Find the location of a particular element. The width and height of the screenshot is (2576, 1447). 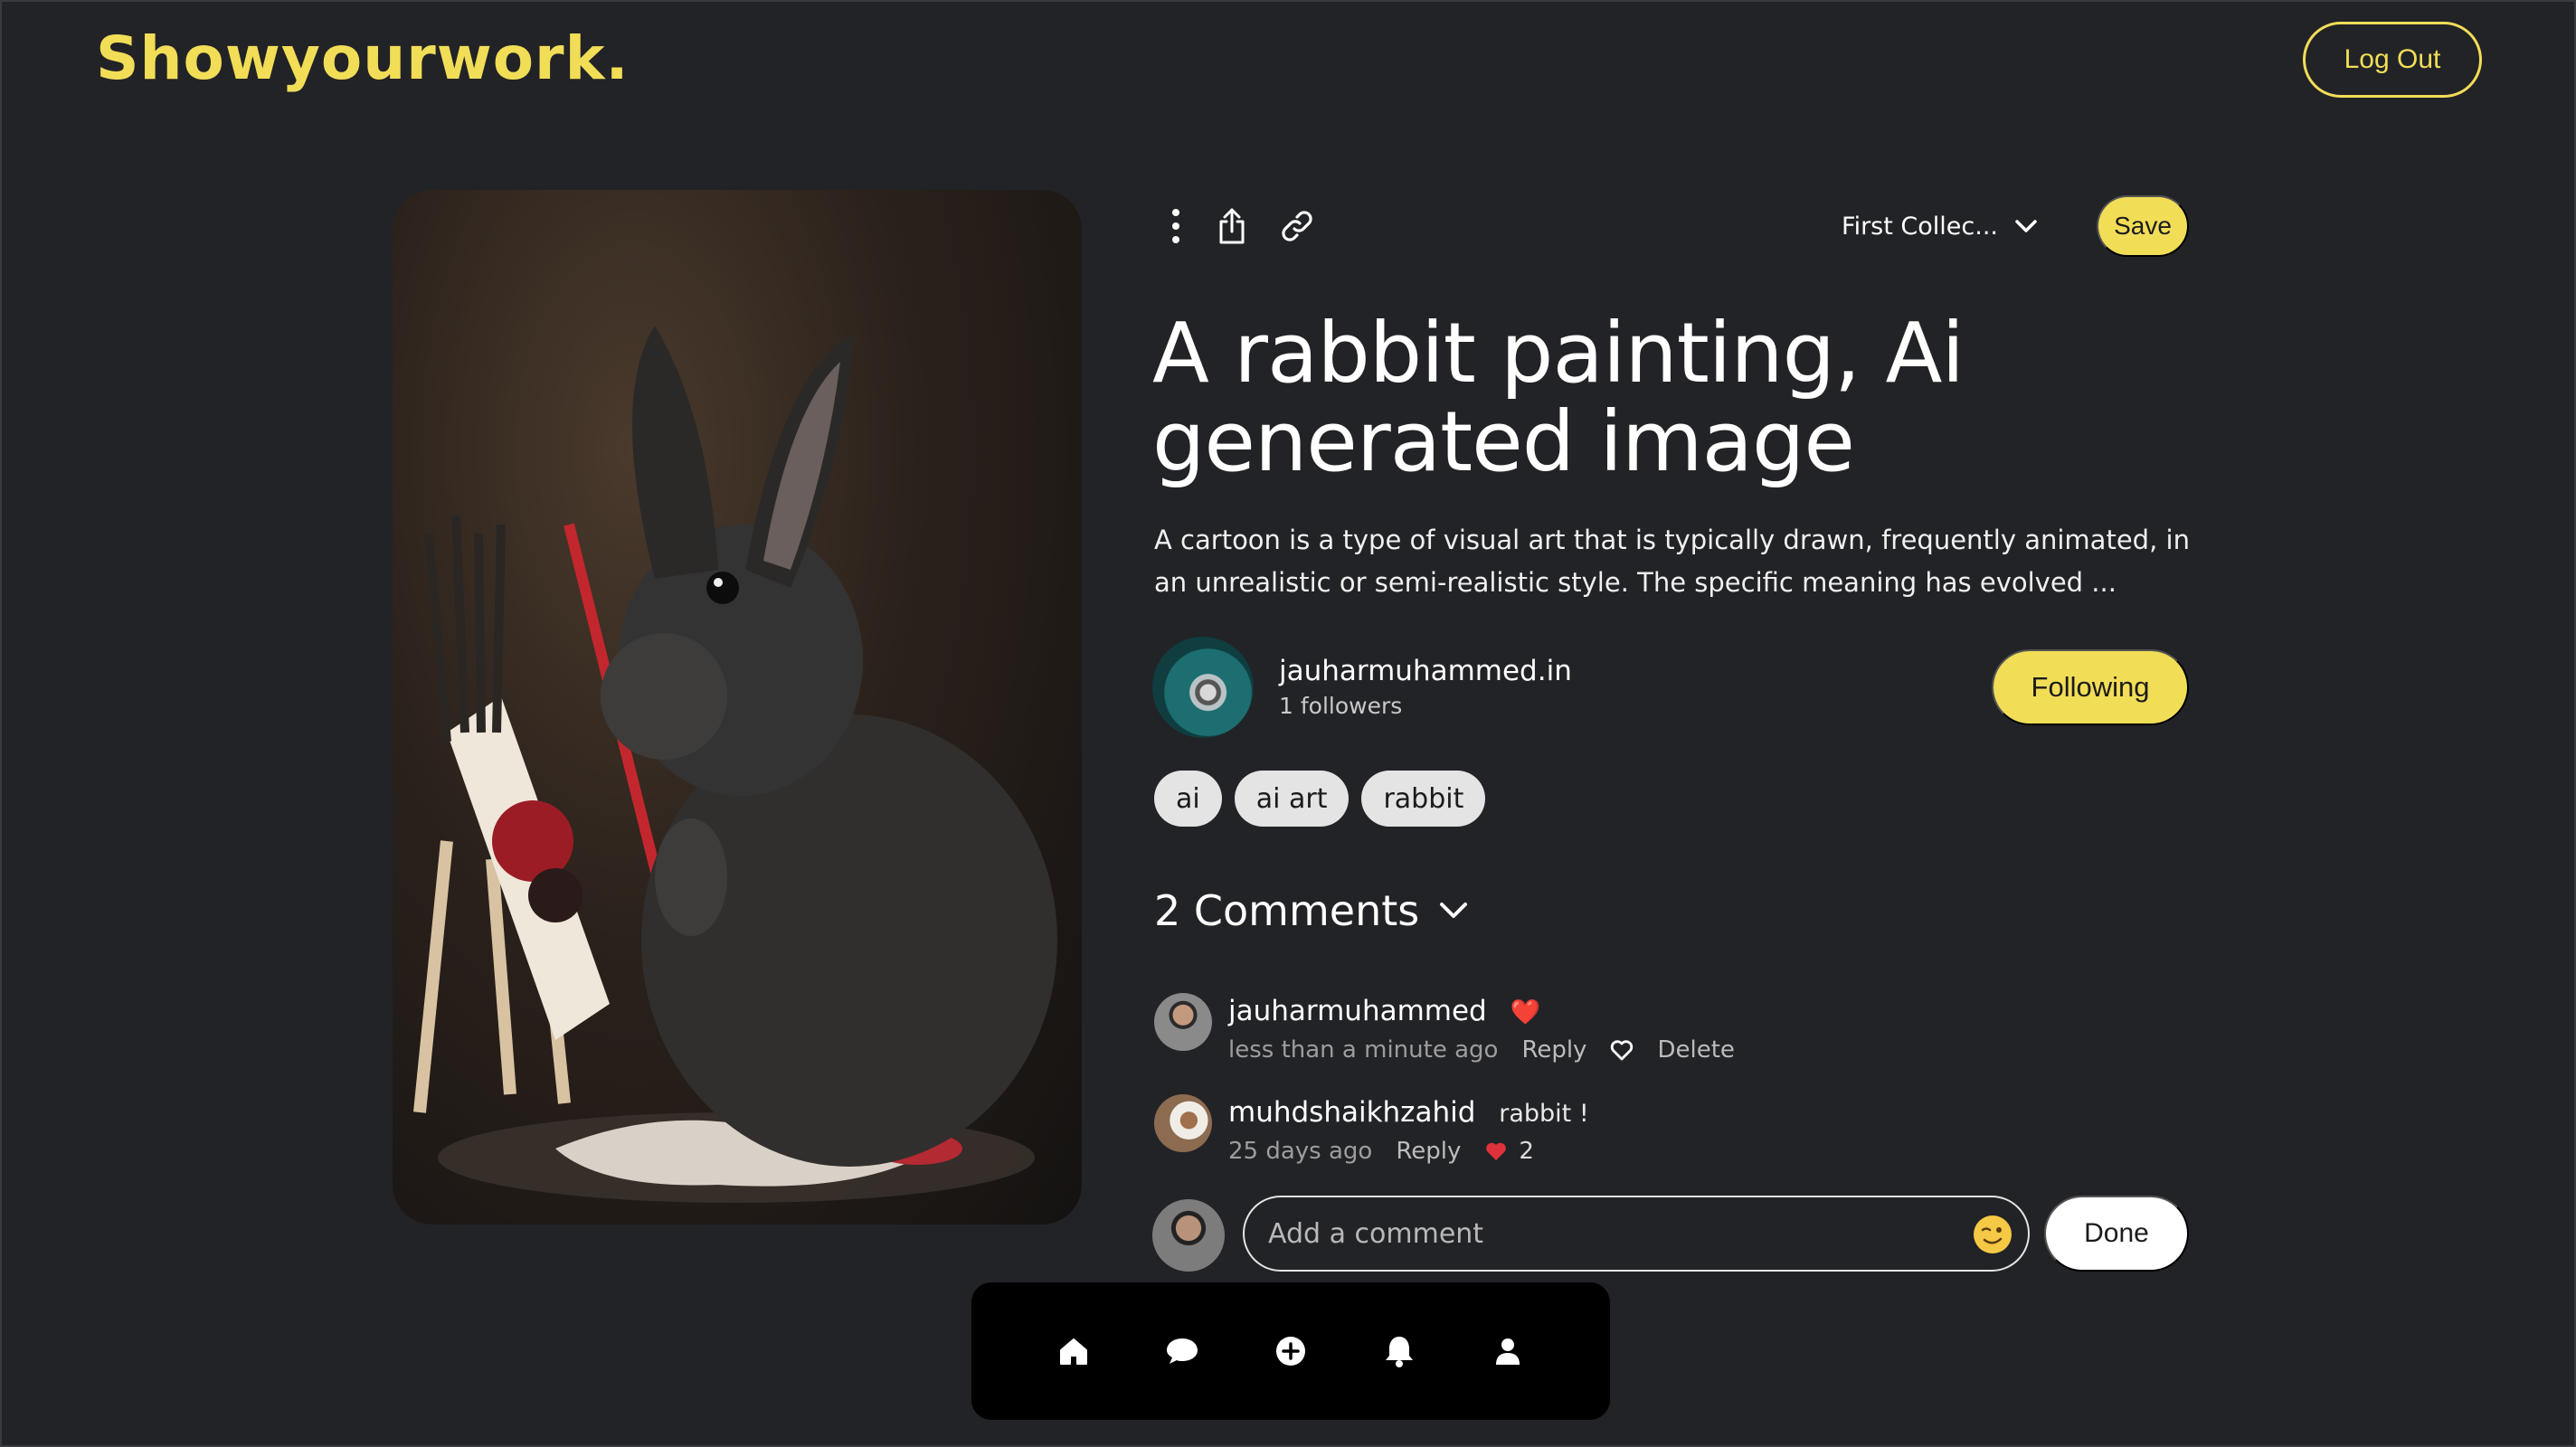

add-icon is located at coordinates (1291, 1351).